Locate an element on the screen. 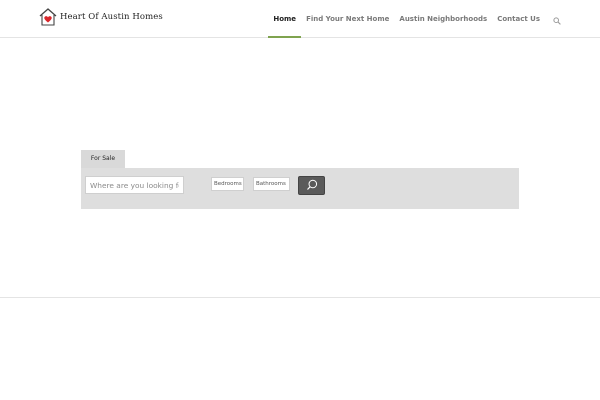  nav-item-label: Contact Us is located at coordinates (518, 19).